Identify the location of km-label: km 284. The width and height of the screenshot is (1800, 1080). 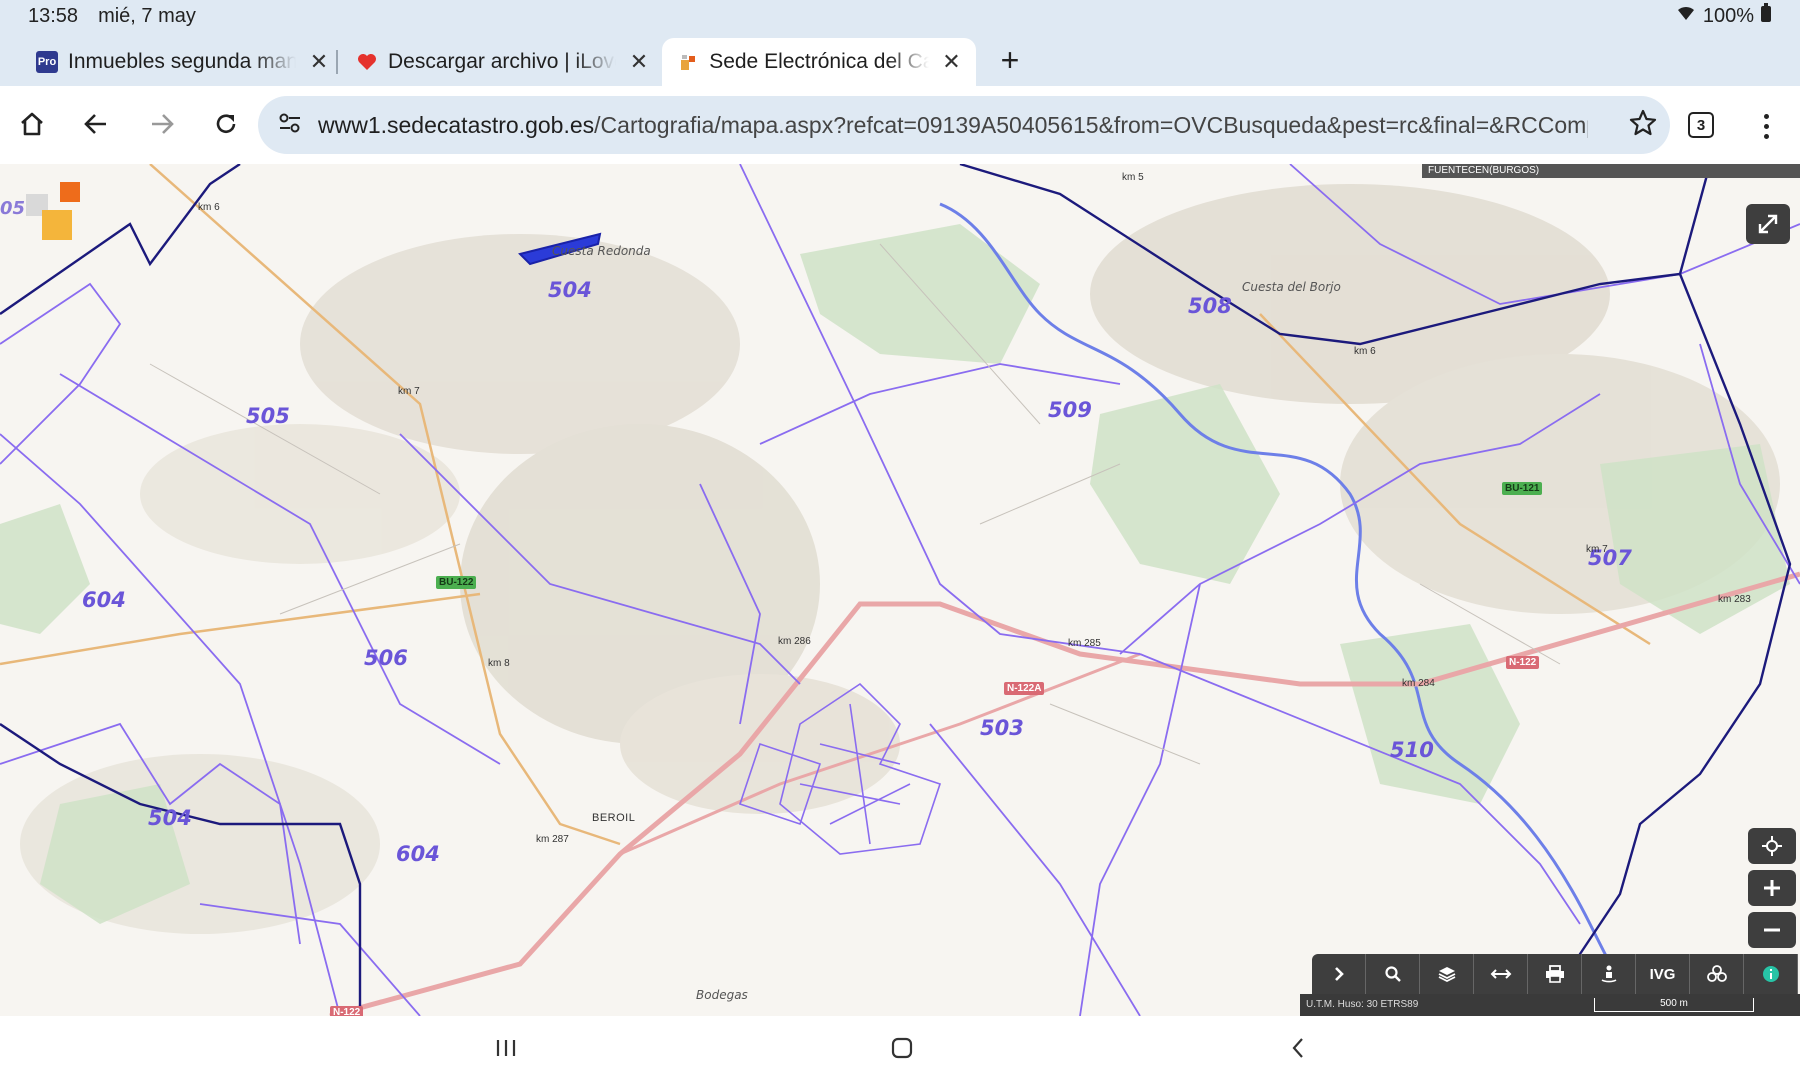
(1418, 683).